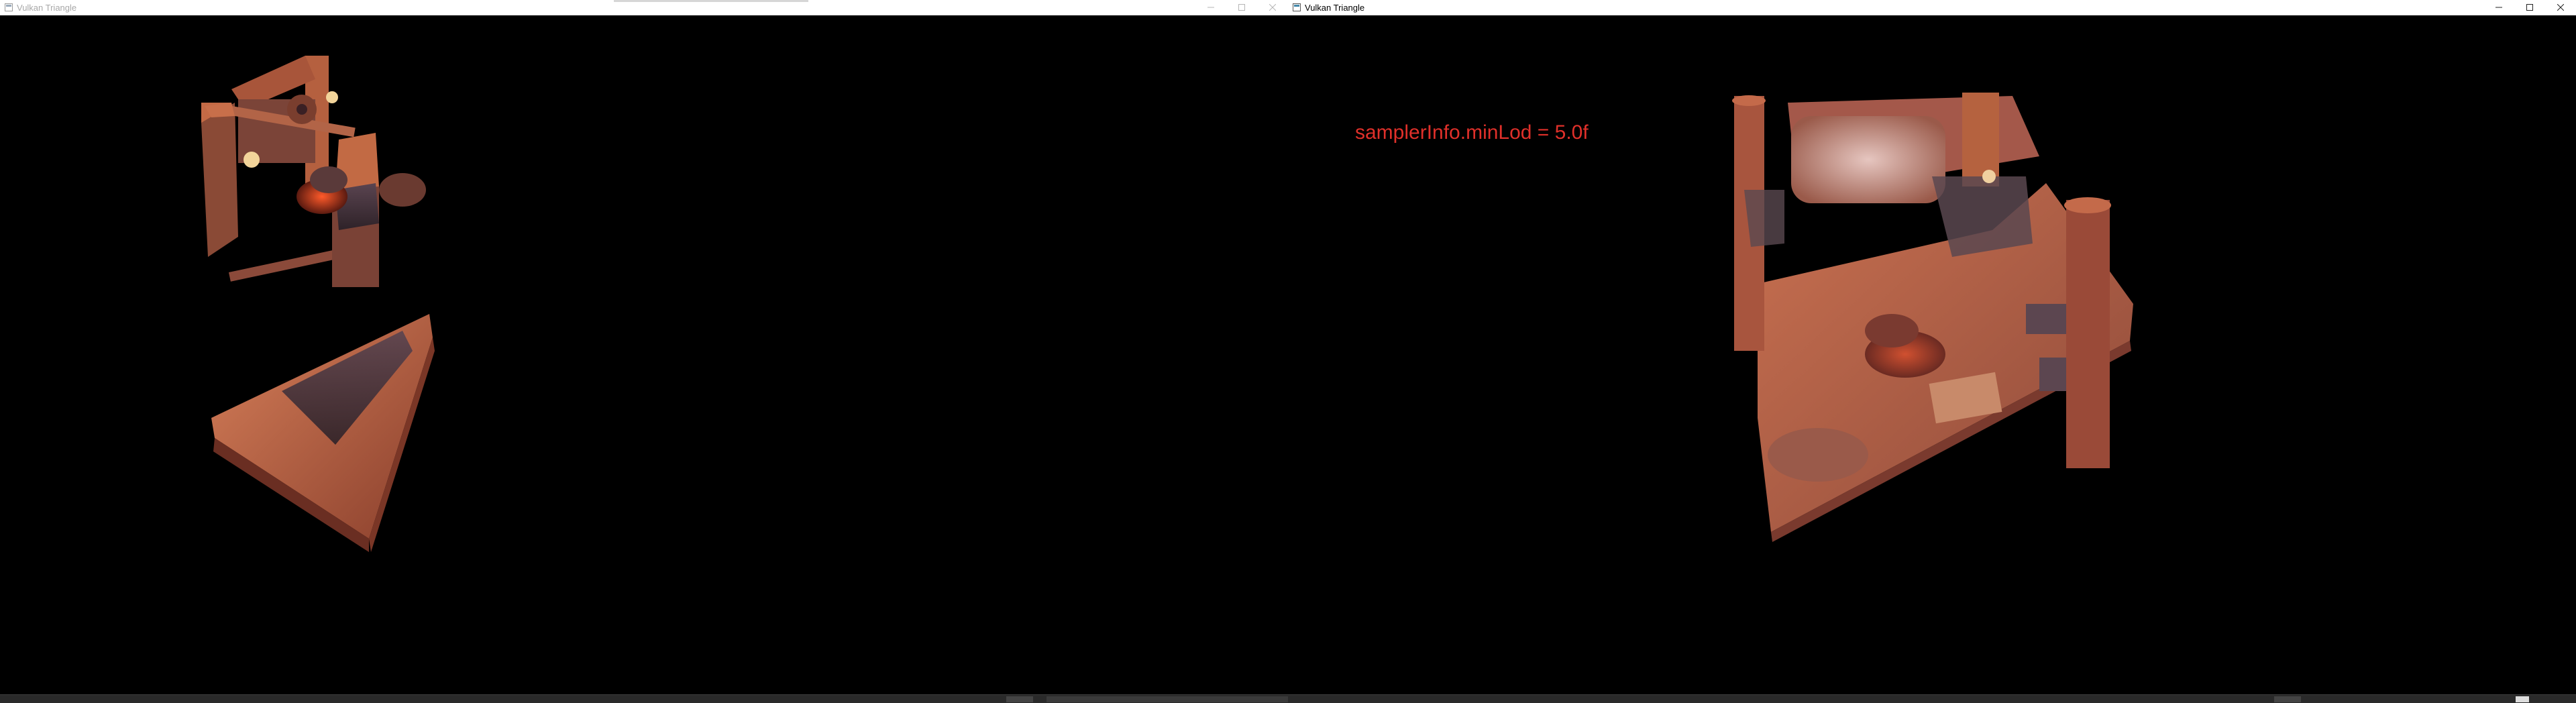 Image resolution: width=2576 pixels, height=703 pixels. I want to click on right-window-titlebar: Vulkan Triangle, so click(1932, 7).